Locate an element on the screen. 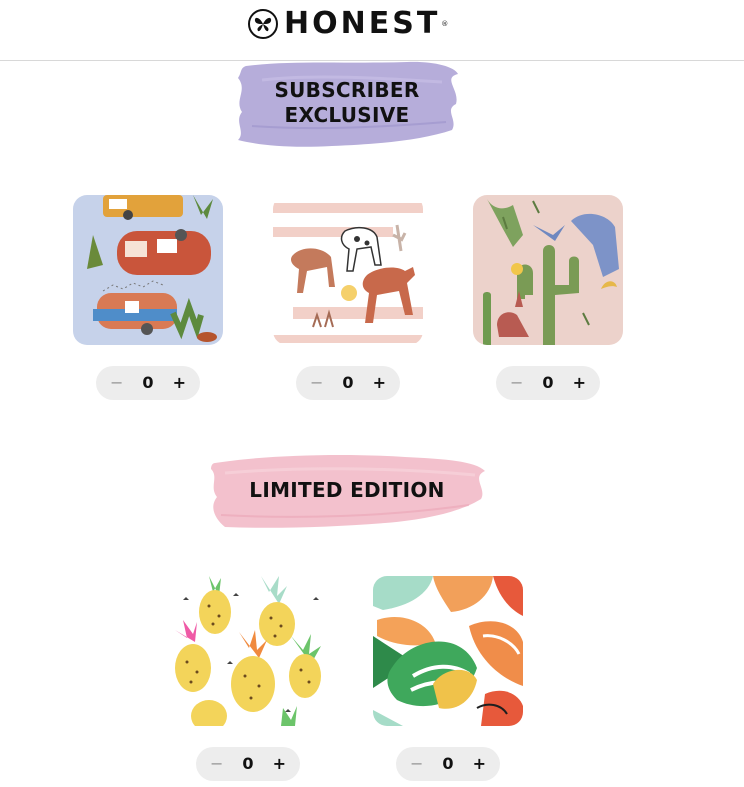  product-swatch-pineapples is located at coordinates (248, 651).